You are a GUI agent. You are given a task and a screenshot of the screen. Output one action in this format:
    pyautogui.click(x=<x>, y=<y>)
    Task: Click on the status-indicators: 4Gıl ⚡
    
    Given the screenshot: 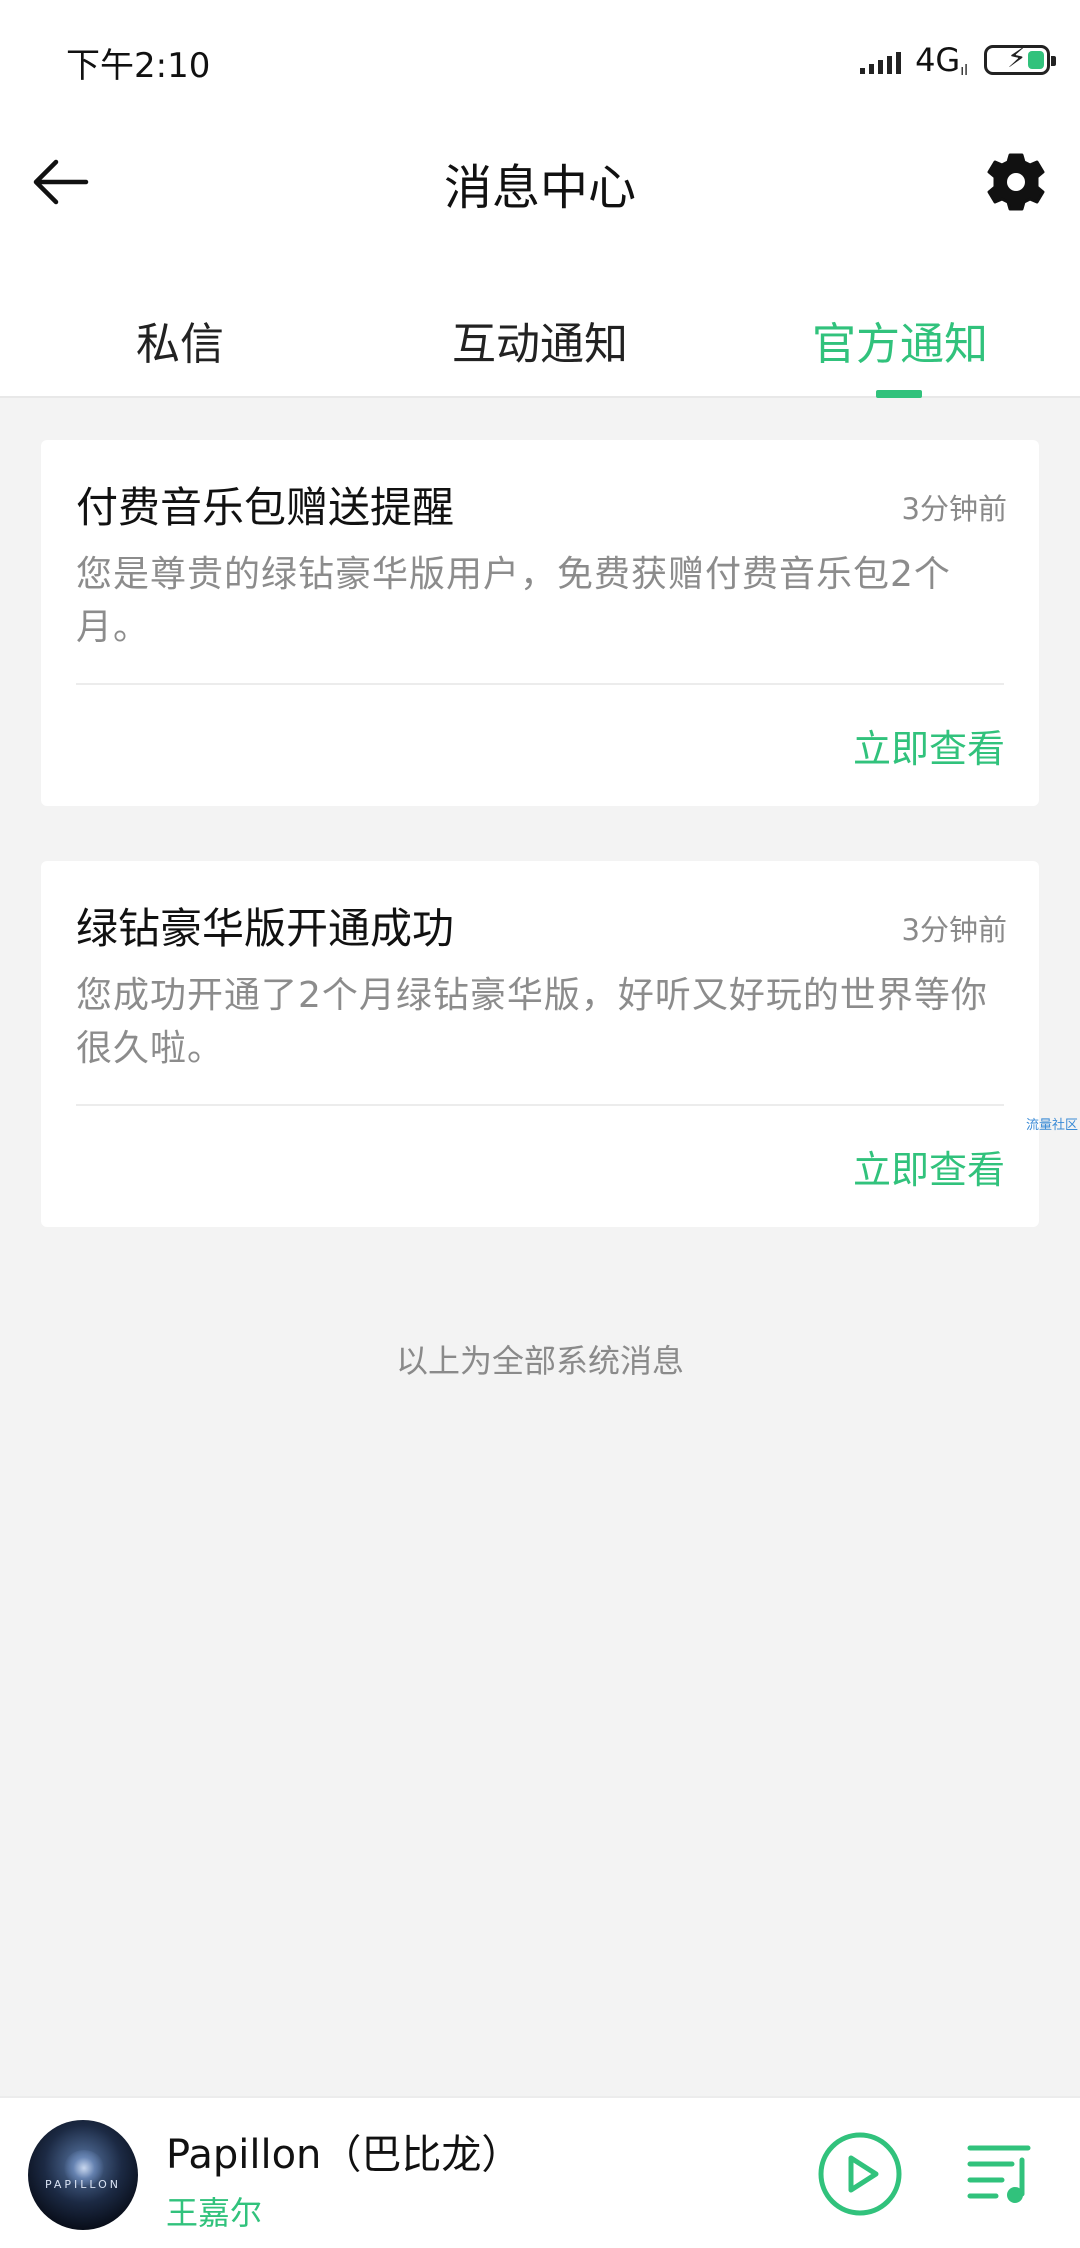 What is the action you would take?
    pyautogui.click(x=958, y=60)
    